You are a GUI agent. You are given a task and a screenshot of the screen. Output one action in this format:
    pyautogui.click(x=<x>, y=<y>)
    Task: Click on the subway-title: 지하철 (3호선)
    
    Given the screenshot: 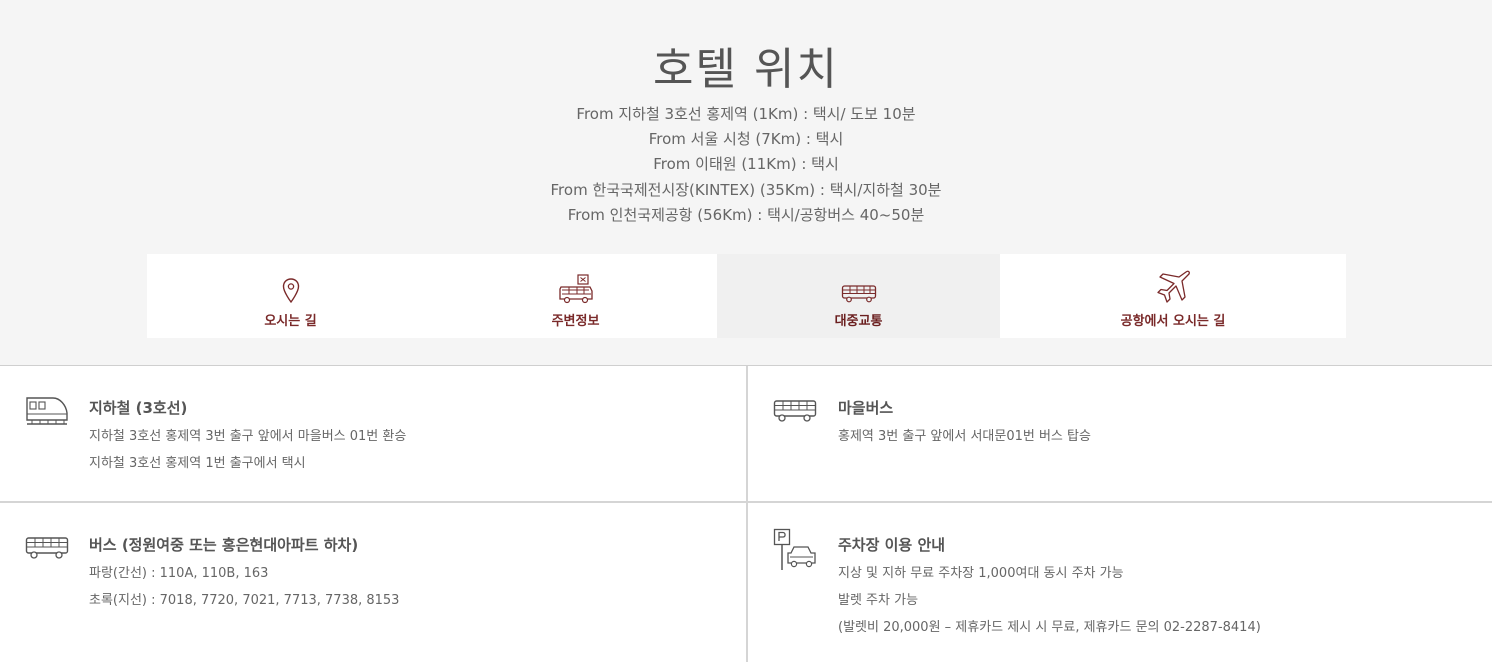 What is the action you would take?
    pyautogui.click(x=138, y=408)
    